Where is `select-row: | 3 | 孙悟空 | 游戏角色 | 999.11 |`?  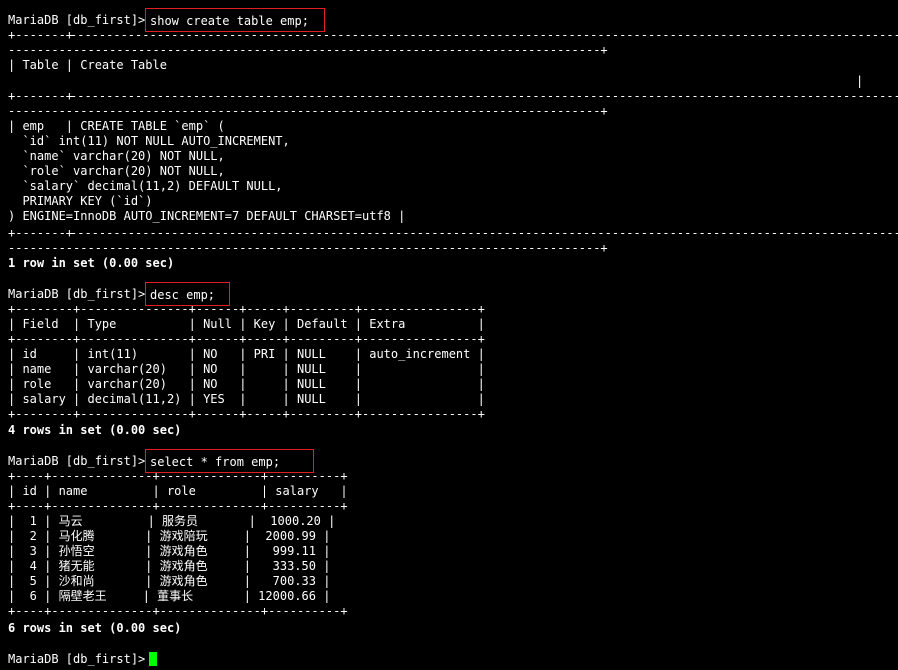
select-row: | 3 | 孙悟空 | 游戏角色 | 999.11 | is located at coordinates (169, 551).